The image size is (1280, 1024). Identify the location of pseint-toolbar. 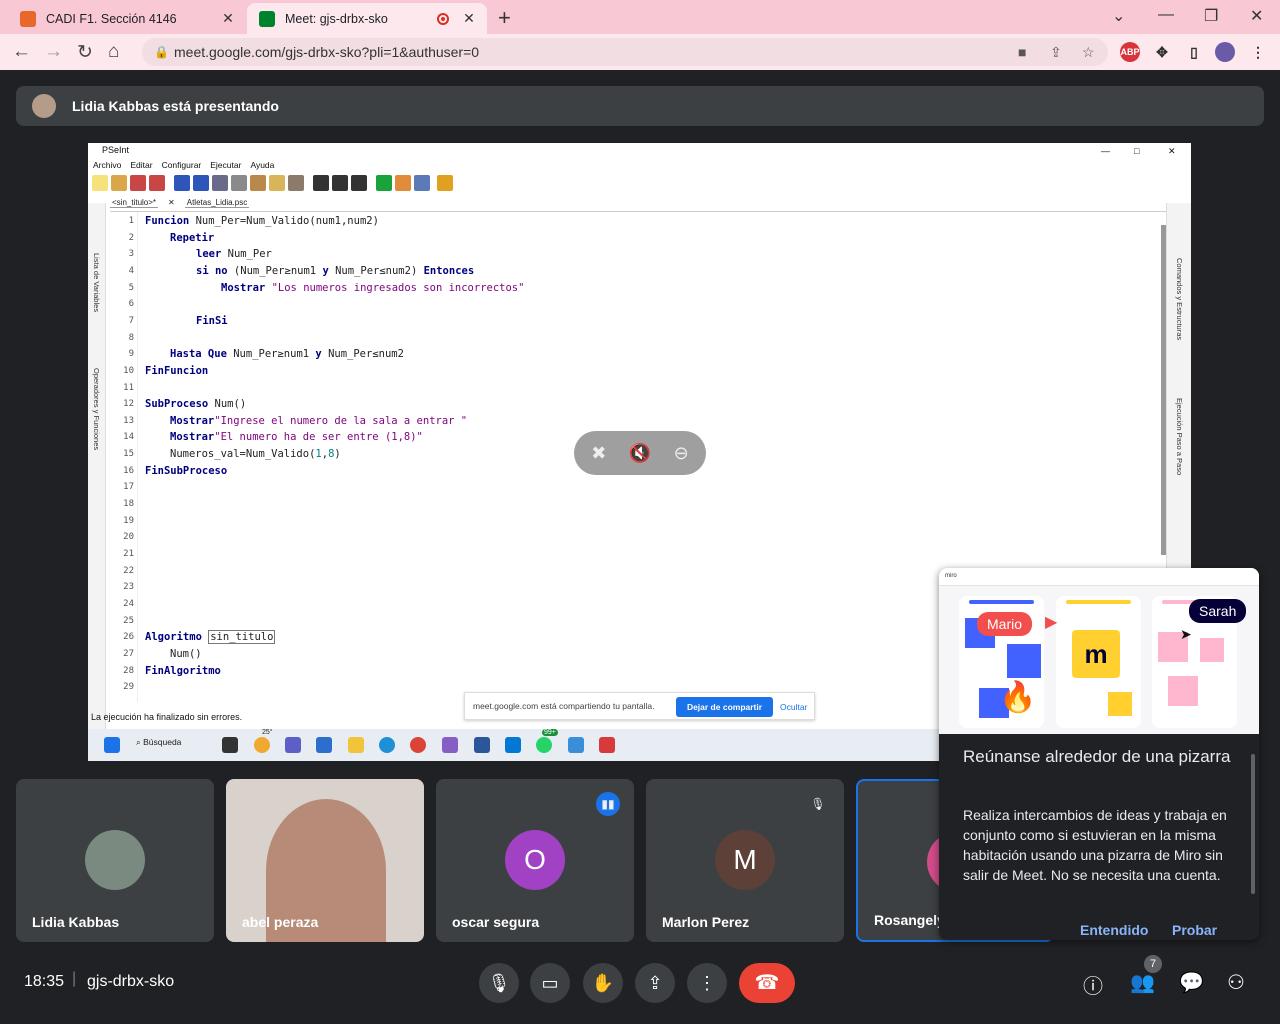
(272, 183).